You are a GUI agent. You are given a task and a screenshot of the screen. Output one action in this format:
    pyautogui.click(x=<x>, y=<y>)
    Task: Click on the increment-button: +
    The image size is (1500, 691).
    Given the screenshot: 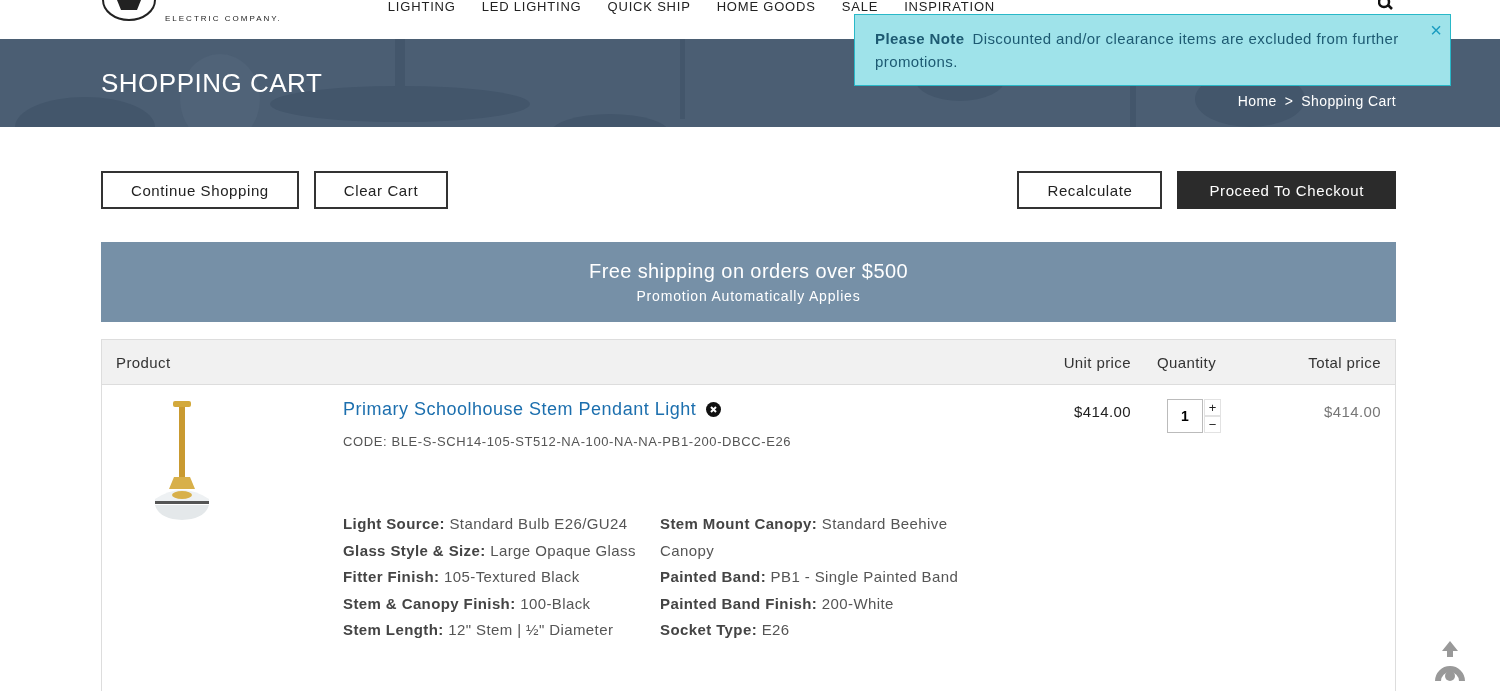 What is the action you would take?
    pyautogui.click(x=1212, y=407)
    